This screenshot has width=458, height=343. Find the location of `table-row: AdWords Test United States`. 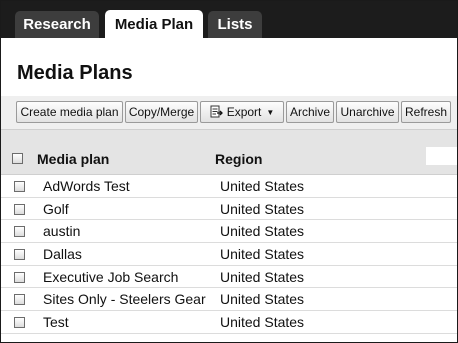

table-row: AdWords Test United States is located at coordinates (229, 186).